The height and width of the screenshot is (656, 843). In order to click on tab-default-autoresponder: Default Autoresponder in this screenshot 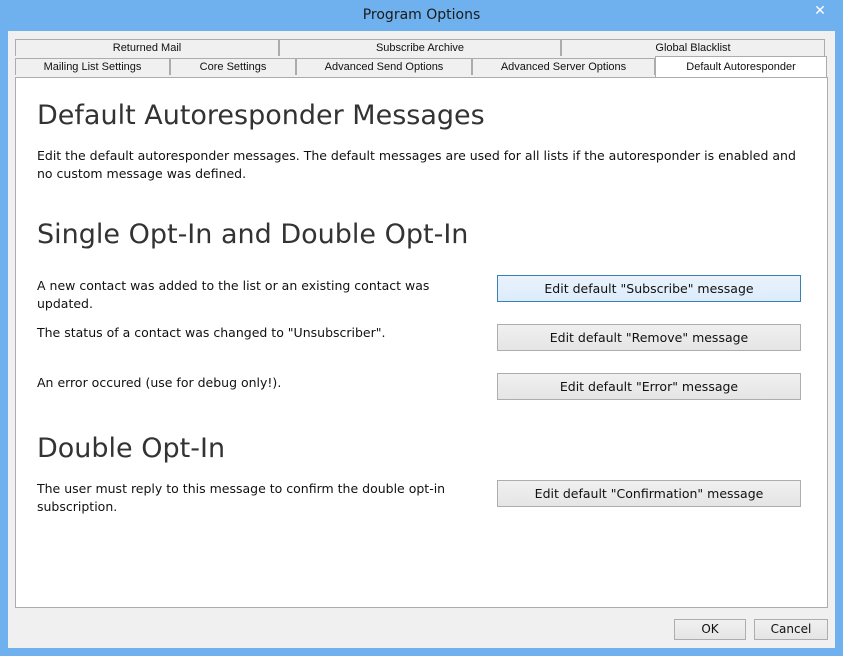, I will do `click(741, 66)`.